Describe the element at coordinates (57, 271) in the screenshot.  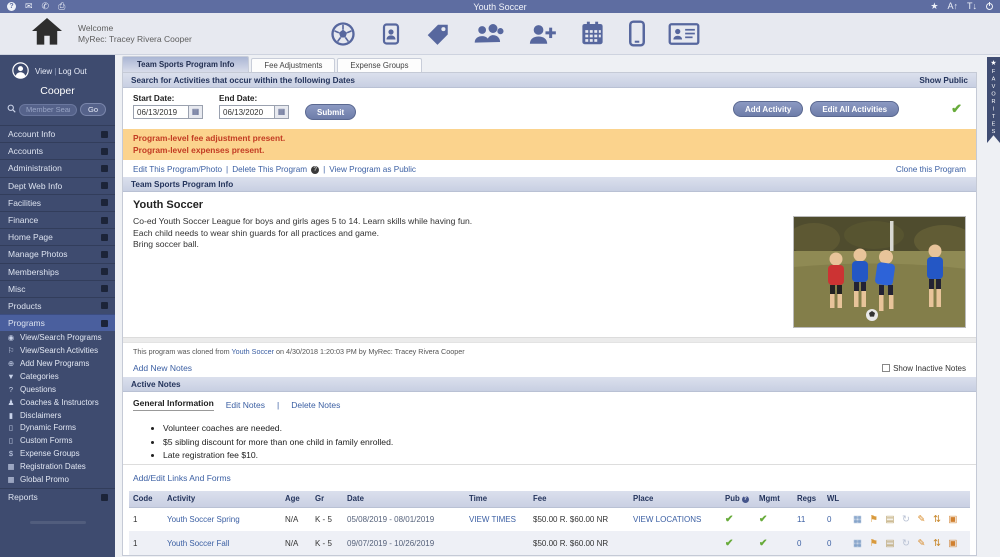
I see `sidebar-item-memberships: Memberships` at that location.